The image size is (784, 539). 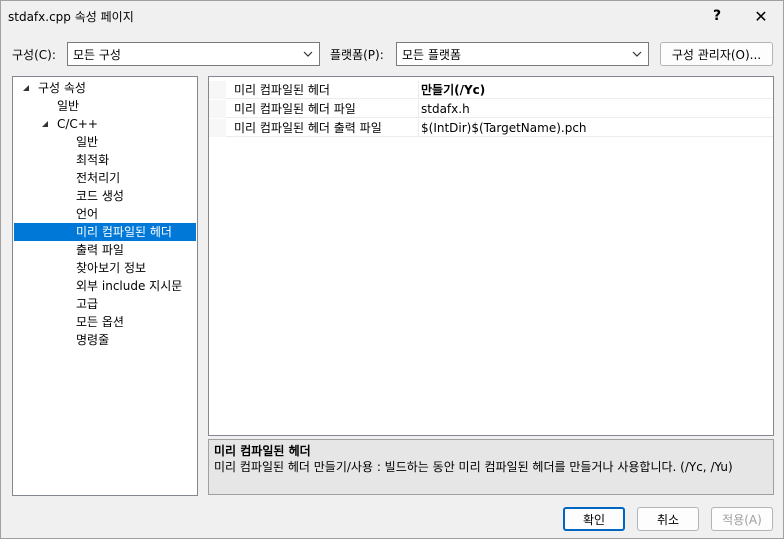 What do you see at coordinates (111, 268) in the screenshot?
I see `tree-item-label: 찾아보기 정보` at bounding box center [111, 268].